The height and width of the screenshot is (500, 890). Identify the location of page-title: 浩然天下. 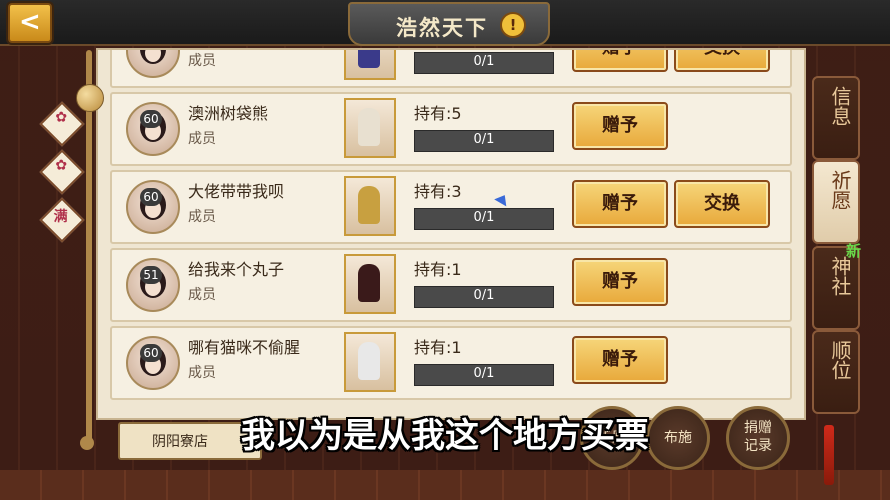
(442, 28).